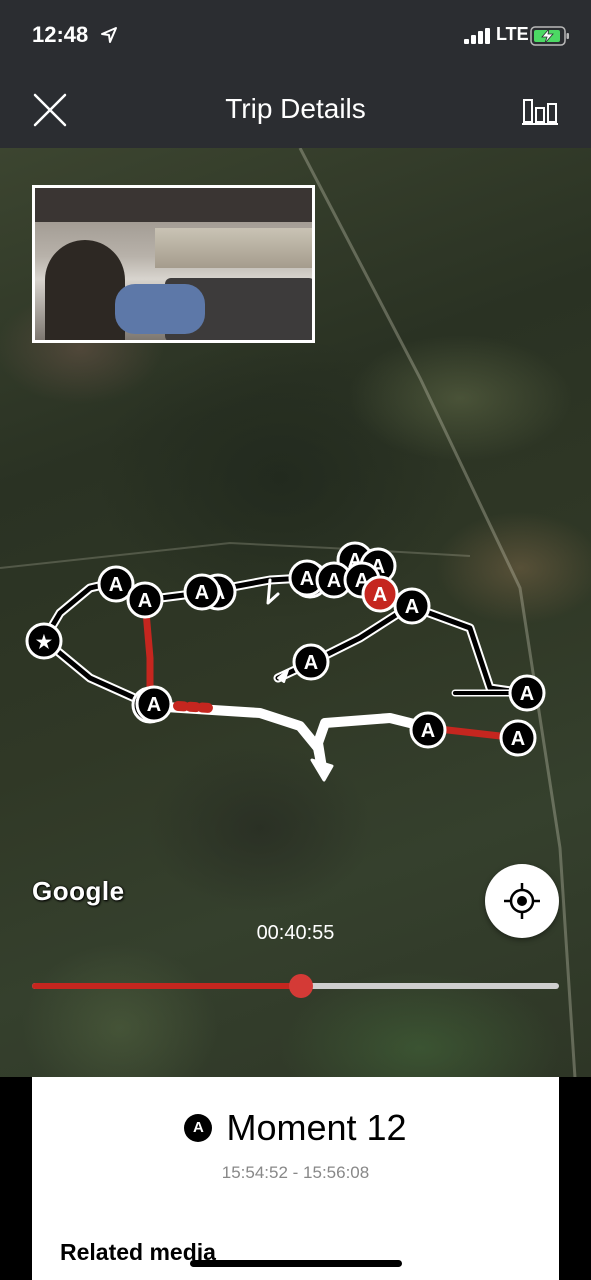  I want to click on video-thumbnail, so click(173, 264).